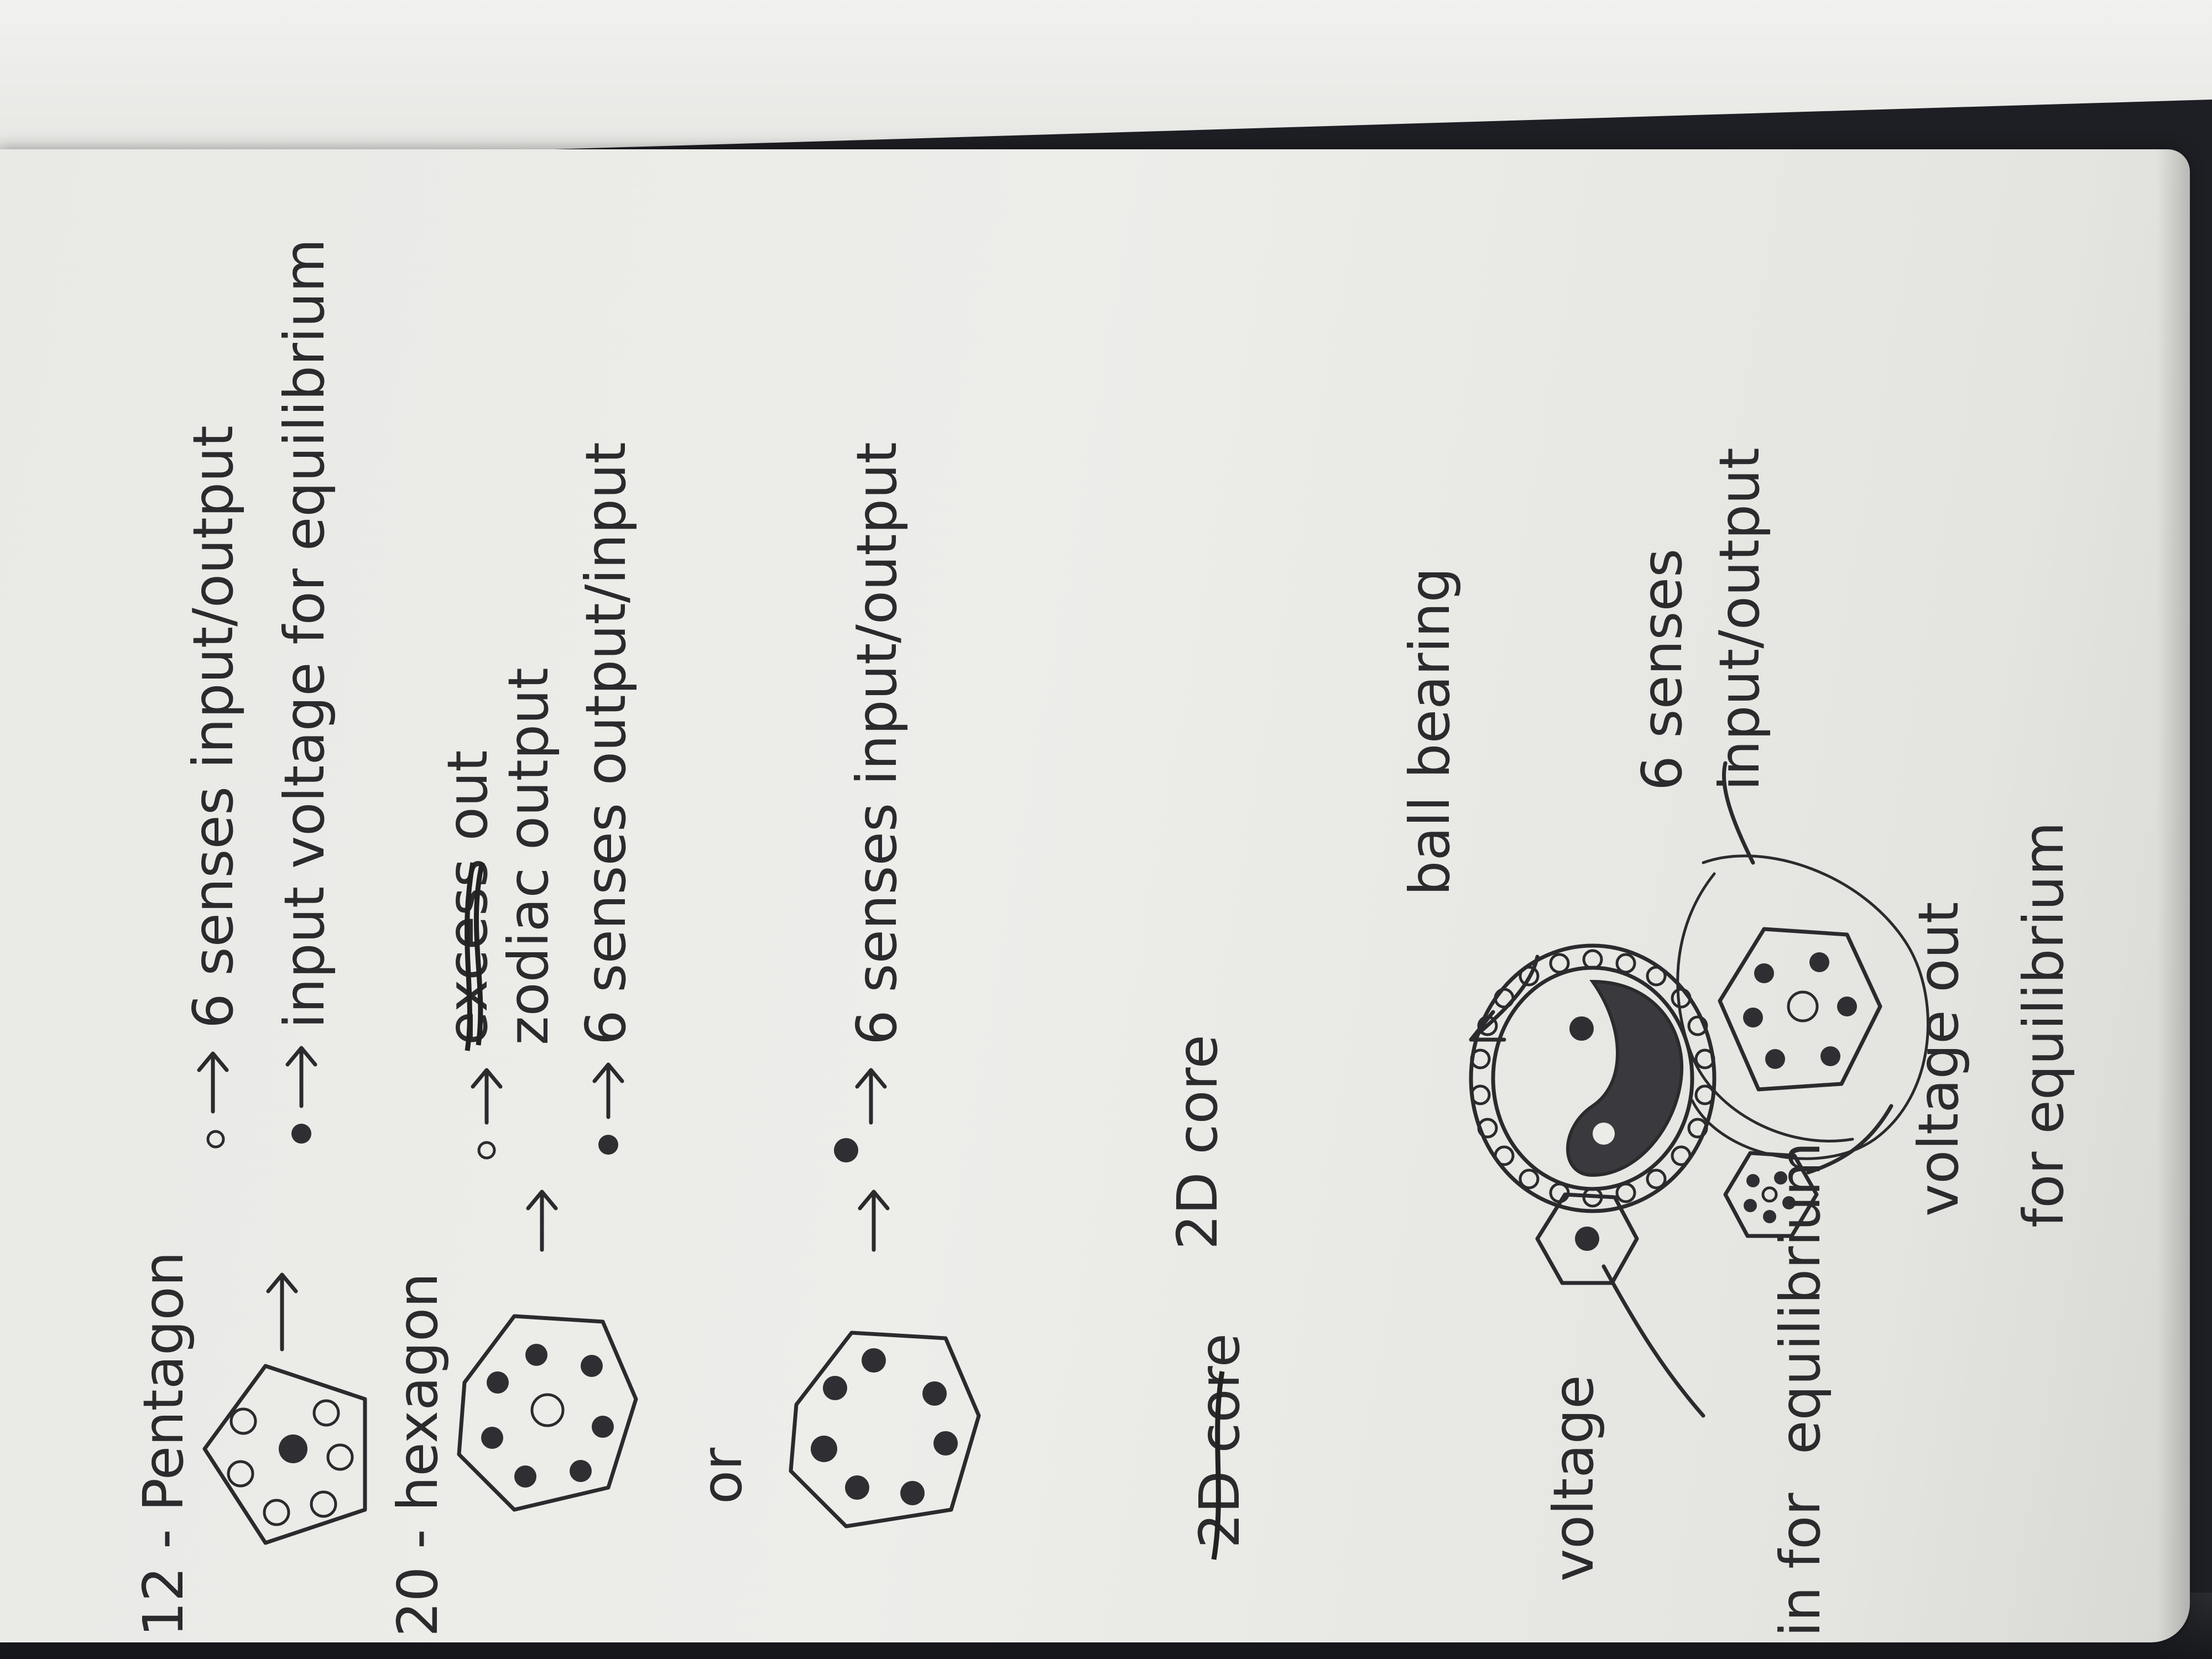 This screenshot has width=2212, height=1659. I want to click on hexagon-heading: 20 - hexagon, so click(418, 1455).